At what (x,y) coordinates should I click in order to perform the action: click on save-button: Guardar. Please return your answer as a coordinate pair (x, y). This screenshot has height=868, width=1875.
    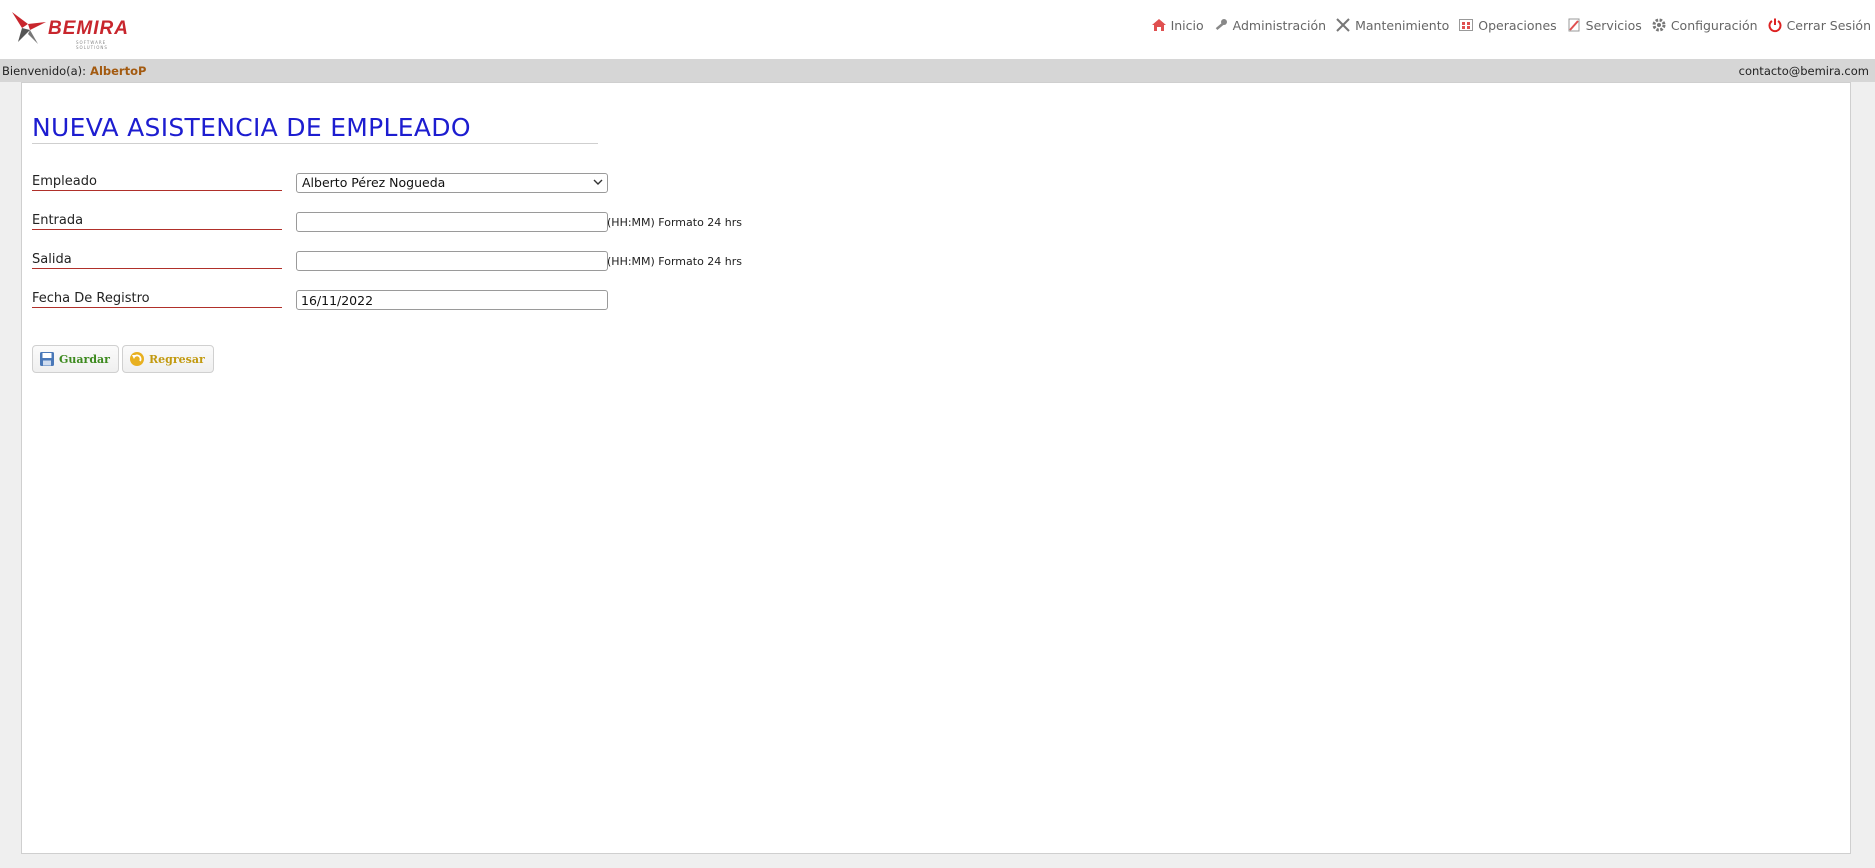
    Looking at the image, I should click on (75, 359).